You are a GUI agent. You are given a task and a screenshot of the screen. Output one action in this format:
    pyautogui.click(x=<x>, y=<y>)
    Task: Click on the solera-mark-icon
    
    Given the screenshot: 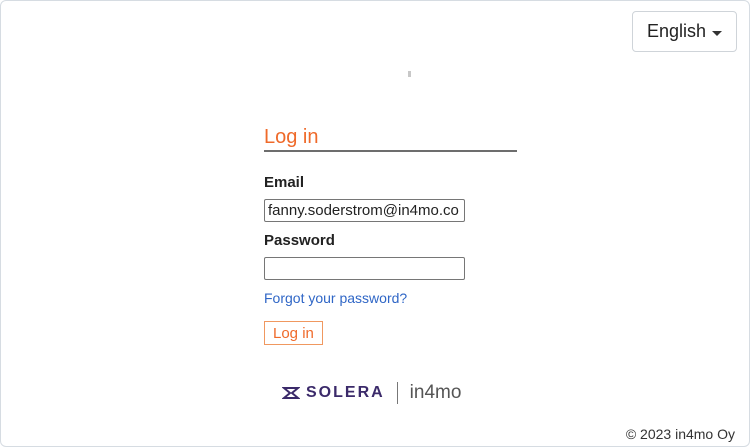 What is the action you would take?
    pyautogui.click(x=291, y=393)
    